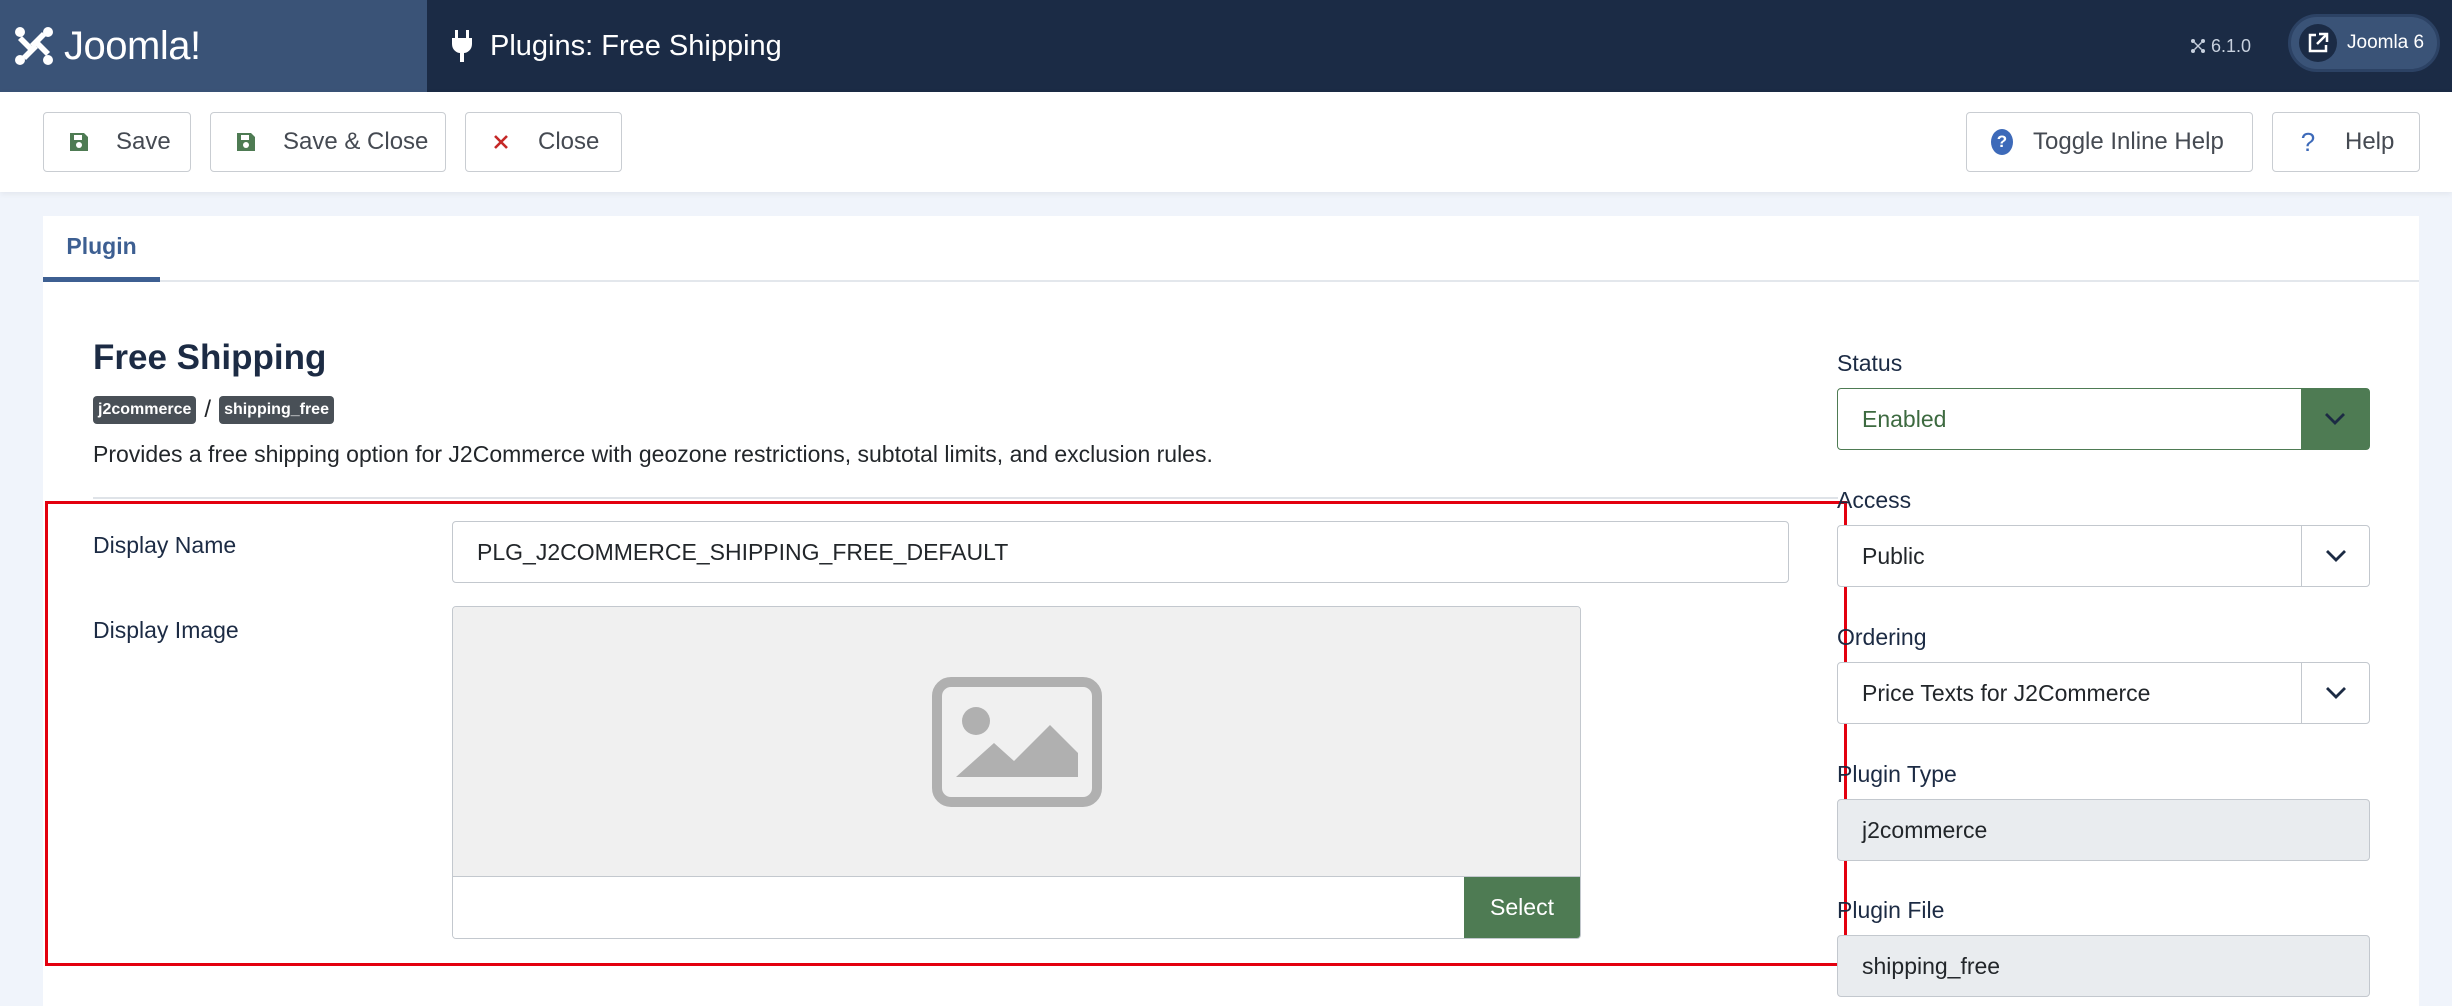 The image size is (2452, 1006). I want to click on site-link-button: Joomla 6, so click(2364, 43).